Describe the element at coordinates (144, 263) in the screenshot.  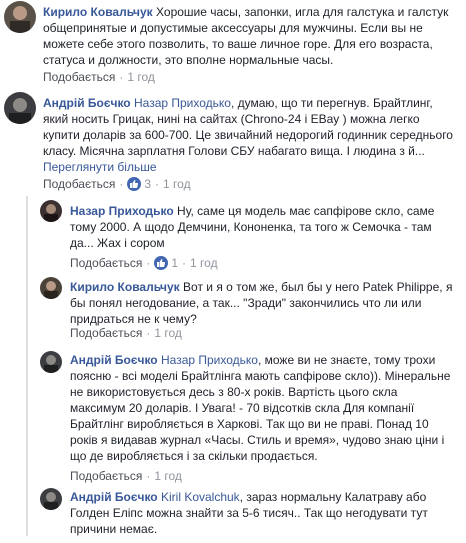
I see `comment-actions: Подобається · 1 · 1 год` at that location.